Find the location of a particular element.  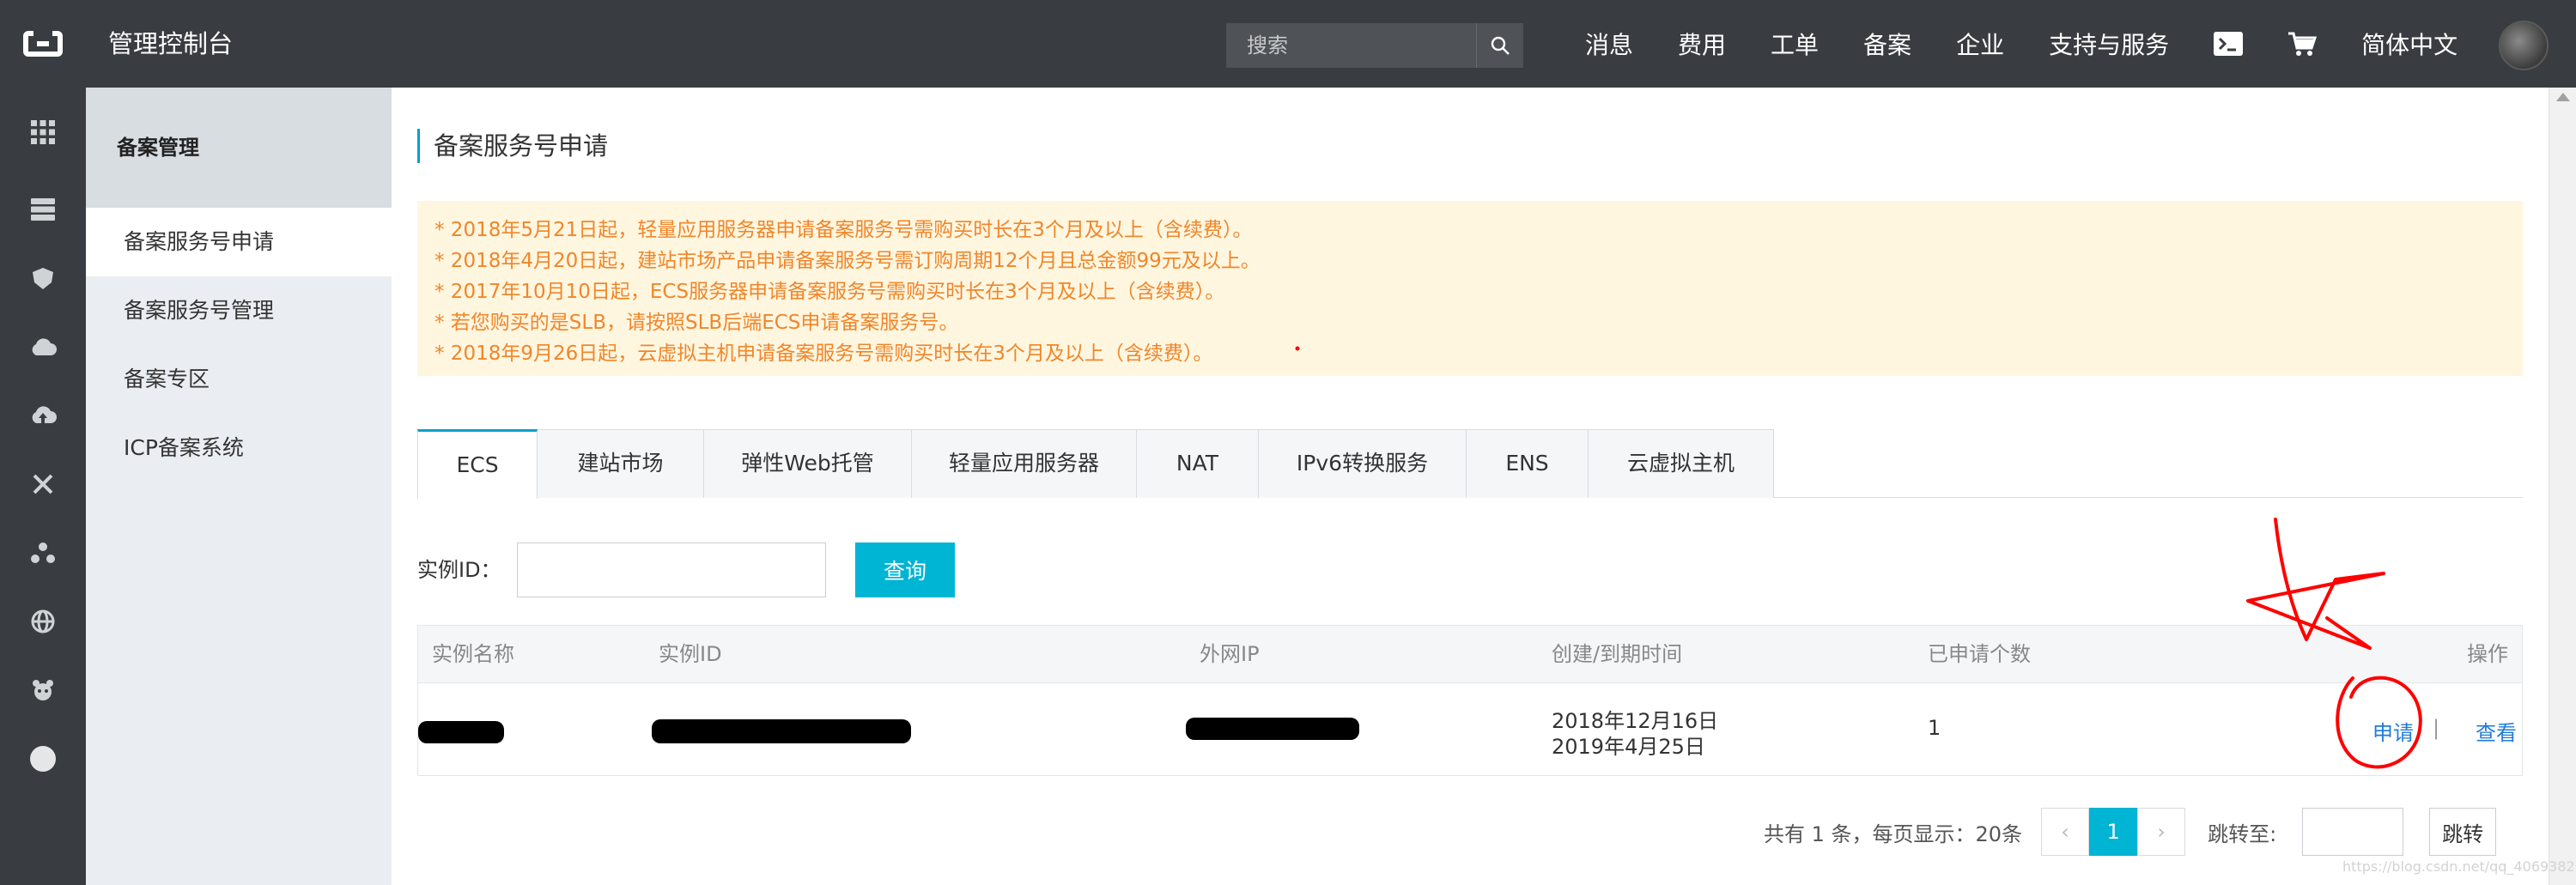

tab-virtual-host: 云虚拟主机 is located at coordinates (1682, 463).